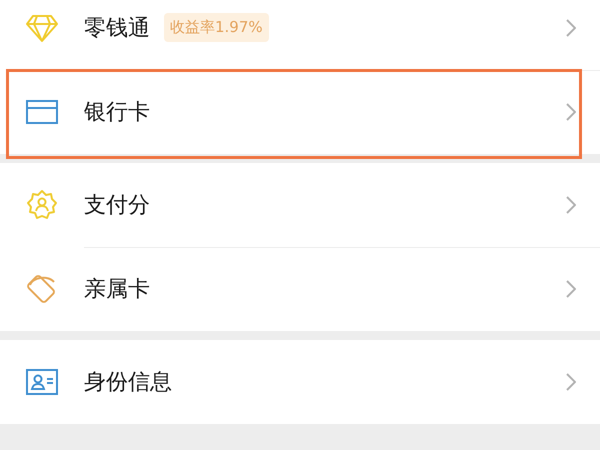  Describe the element at coordinates (216, 27) in the screenshot. I see `yield-badge: 收益率1.97%` at that location.